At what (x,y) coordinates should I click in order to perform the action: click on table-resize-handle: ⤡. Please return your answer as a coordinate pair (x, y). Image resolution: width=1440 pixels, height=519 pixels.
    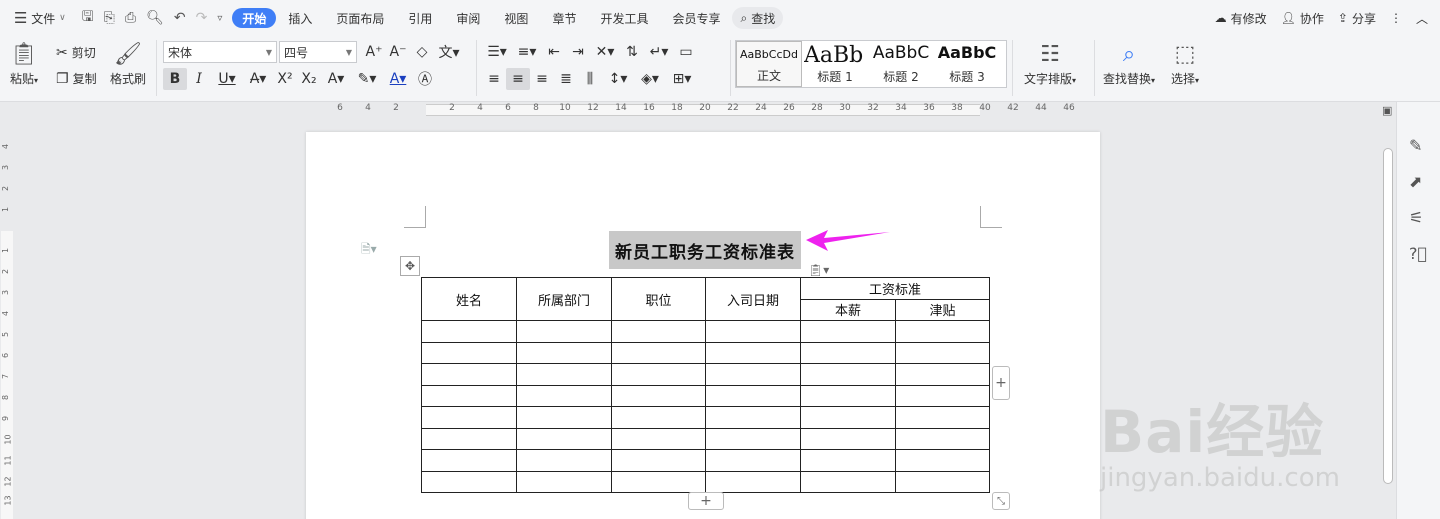
    Looking at the image, I should click on (1001, 501).